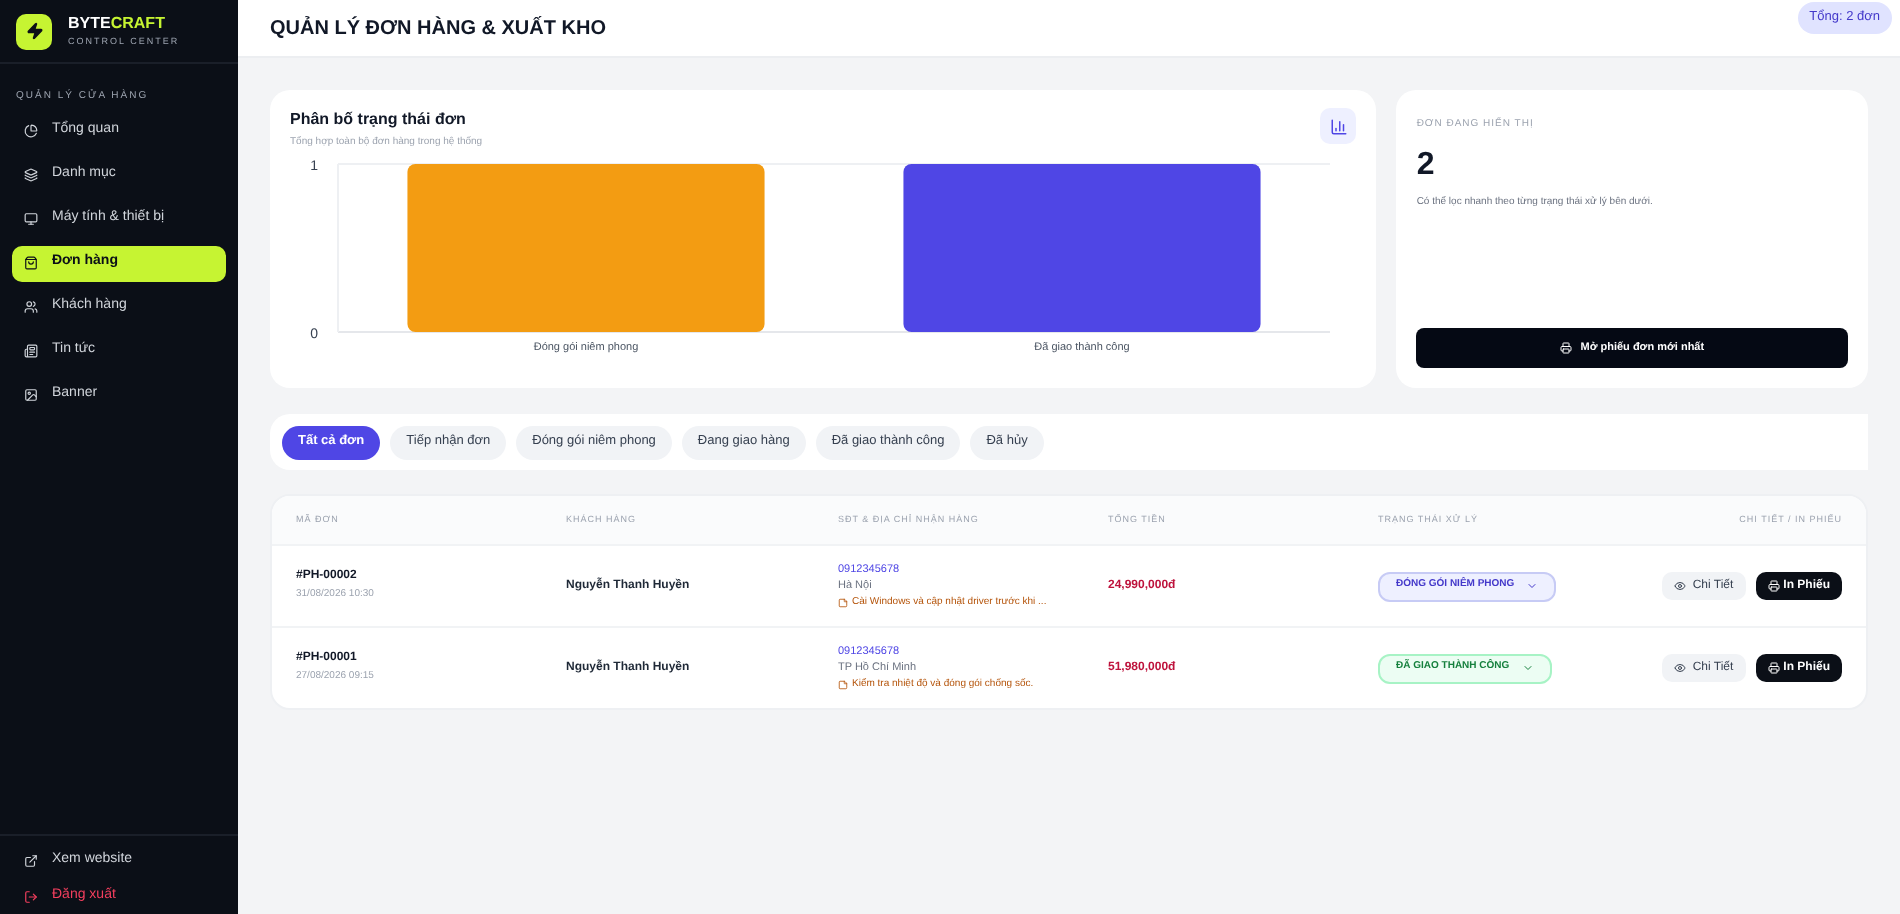 This screenshot has width=1900, height=914. What do you see at coordinates (31, 175) in the screenshot?
I see `layers-icon` at bounding box center [31, 175].